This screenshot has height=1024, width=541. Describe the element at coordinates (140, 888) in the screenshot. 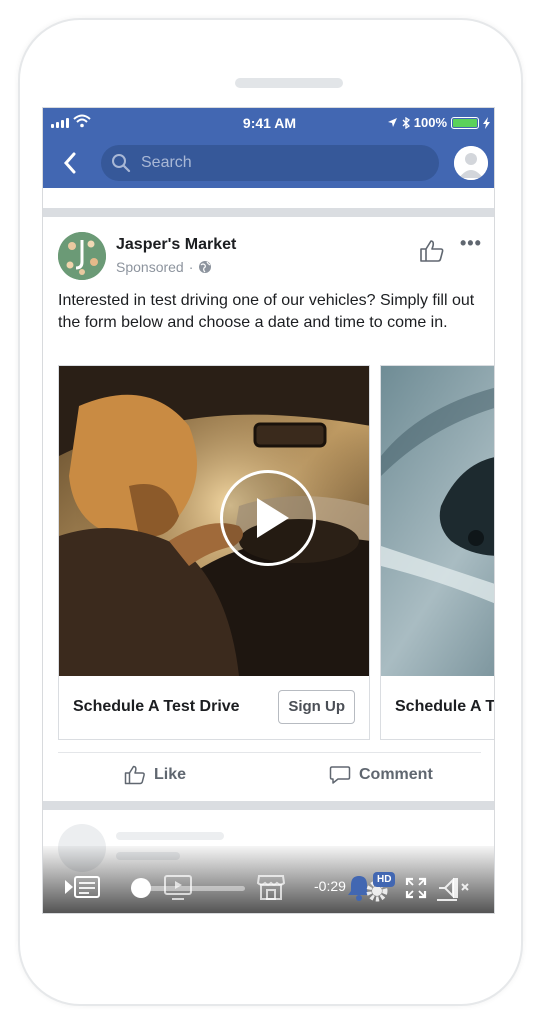

I see `progress-handle` at that location.